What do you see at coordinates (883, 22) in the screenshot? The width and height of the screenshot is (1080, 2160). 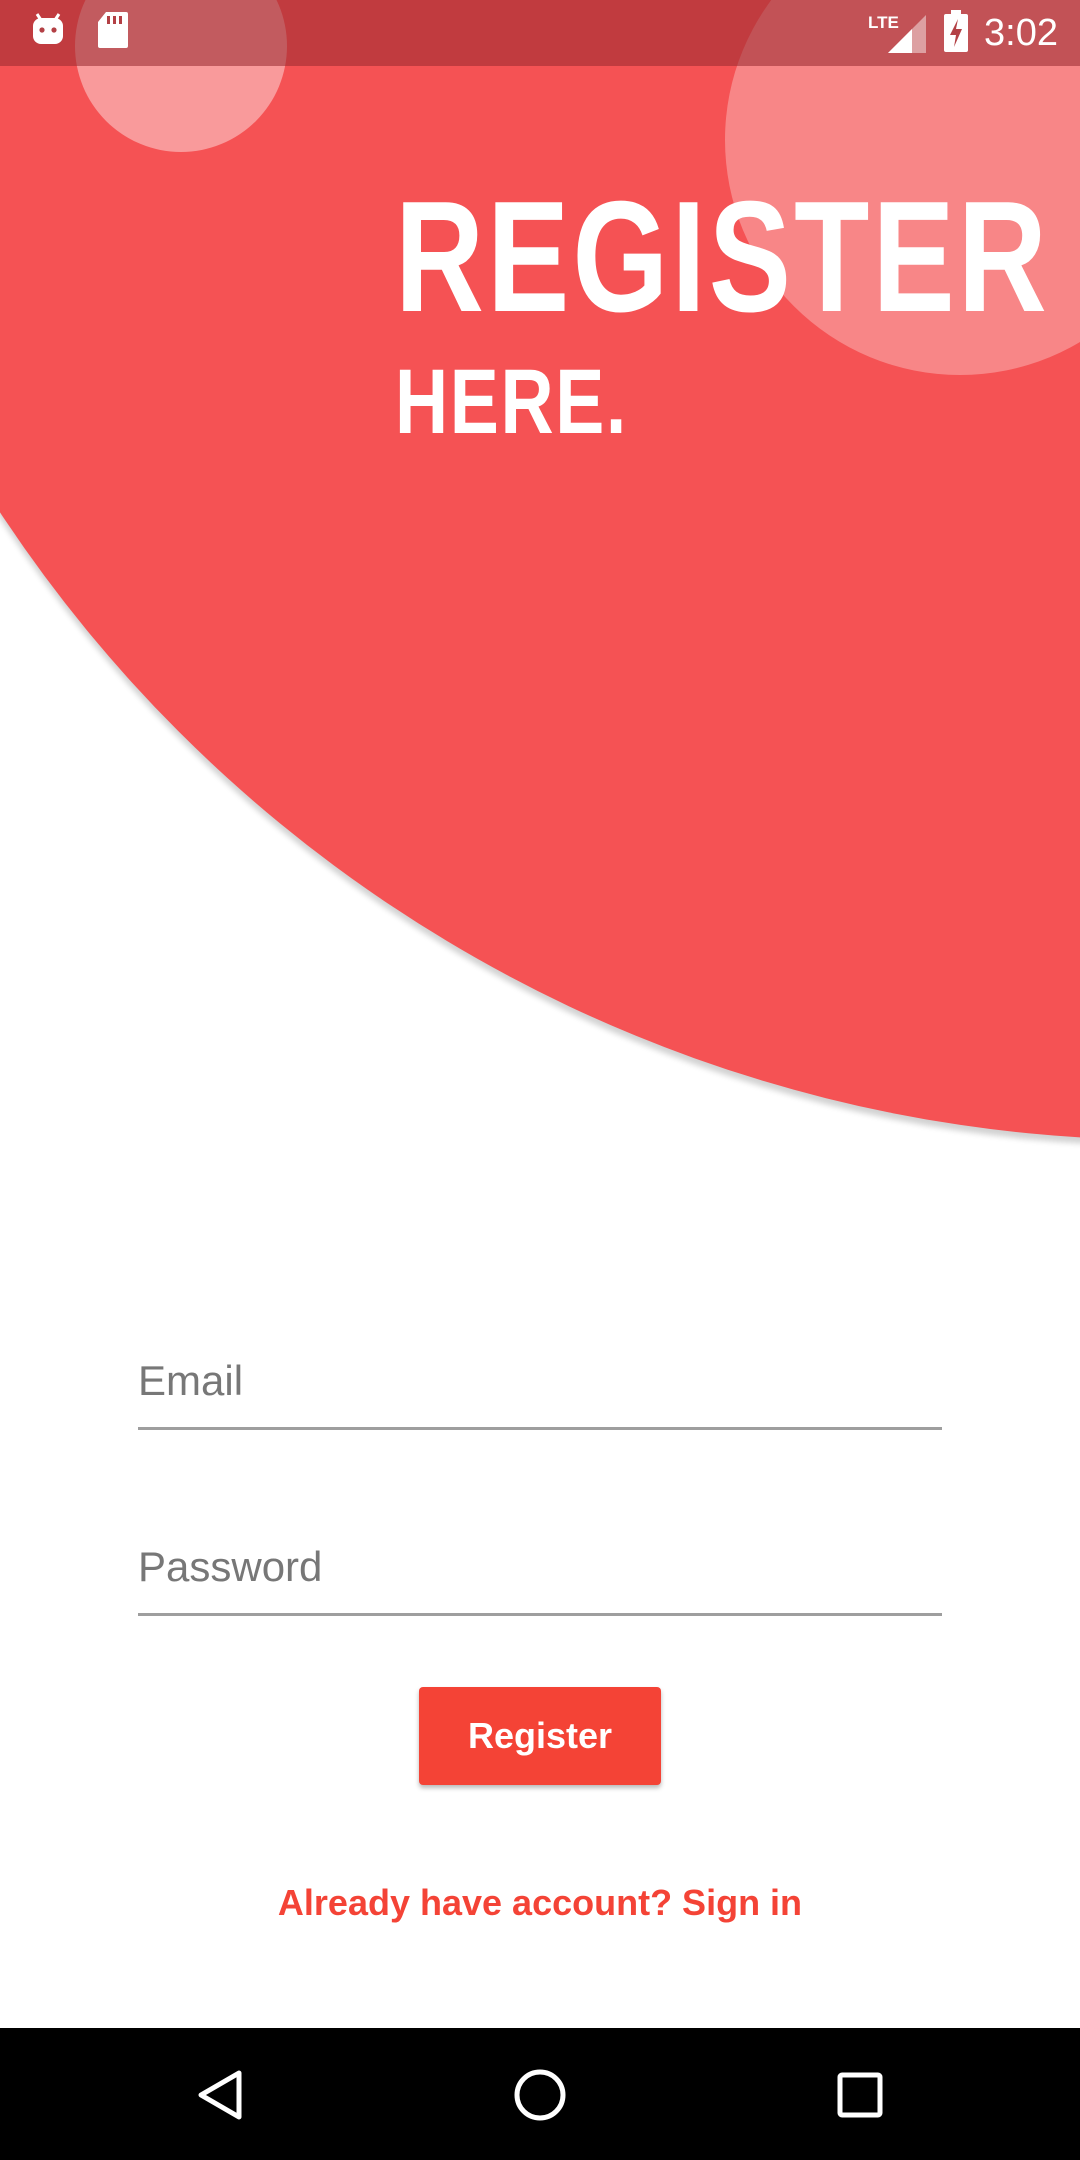 I see `network-type: LTE` at bounding box center [883, 22].